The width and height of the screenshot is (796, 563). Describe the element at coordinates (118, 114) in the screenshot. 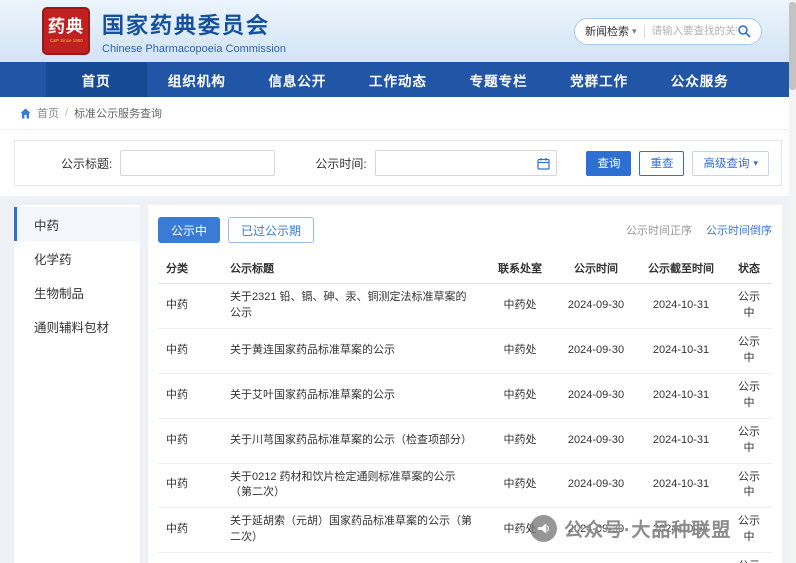

I see `breadcrumb-current: 标准公示服务查询` at that location.